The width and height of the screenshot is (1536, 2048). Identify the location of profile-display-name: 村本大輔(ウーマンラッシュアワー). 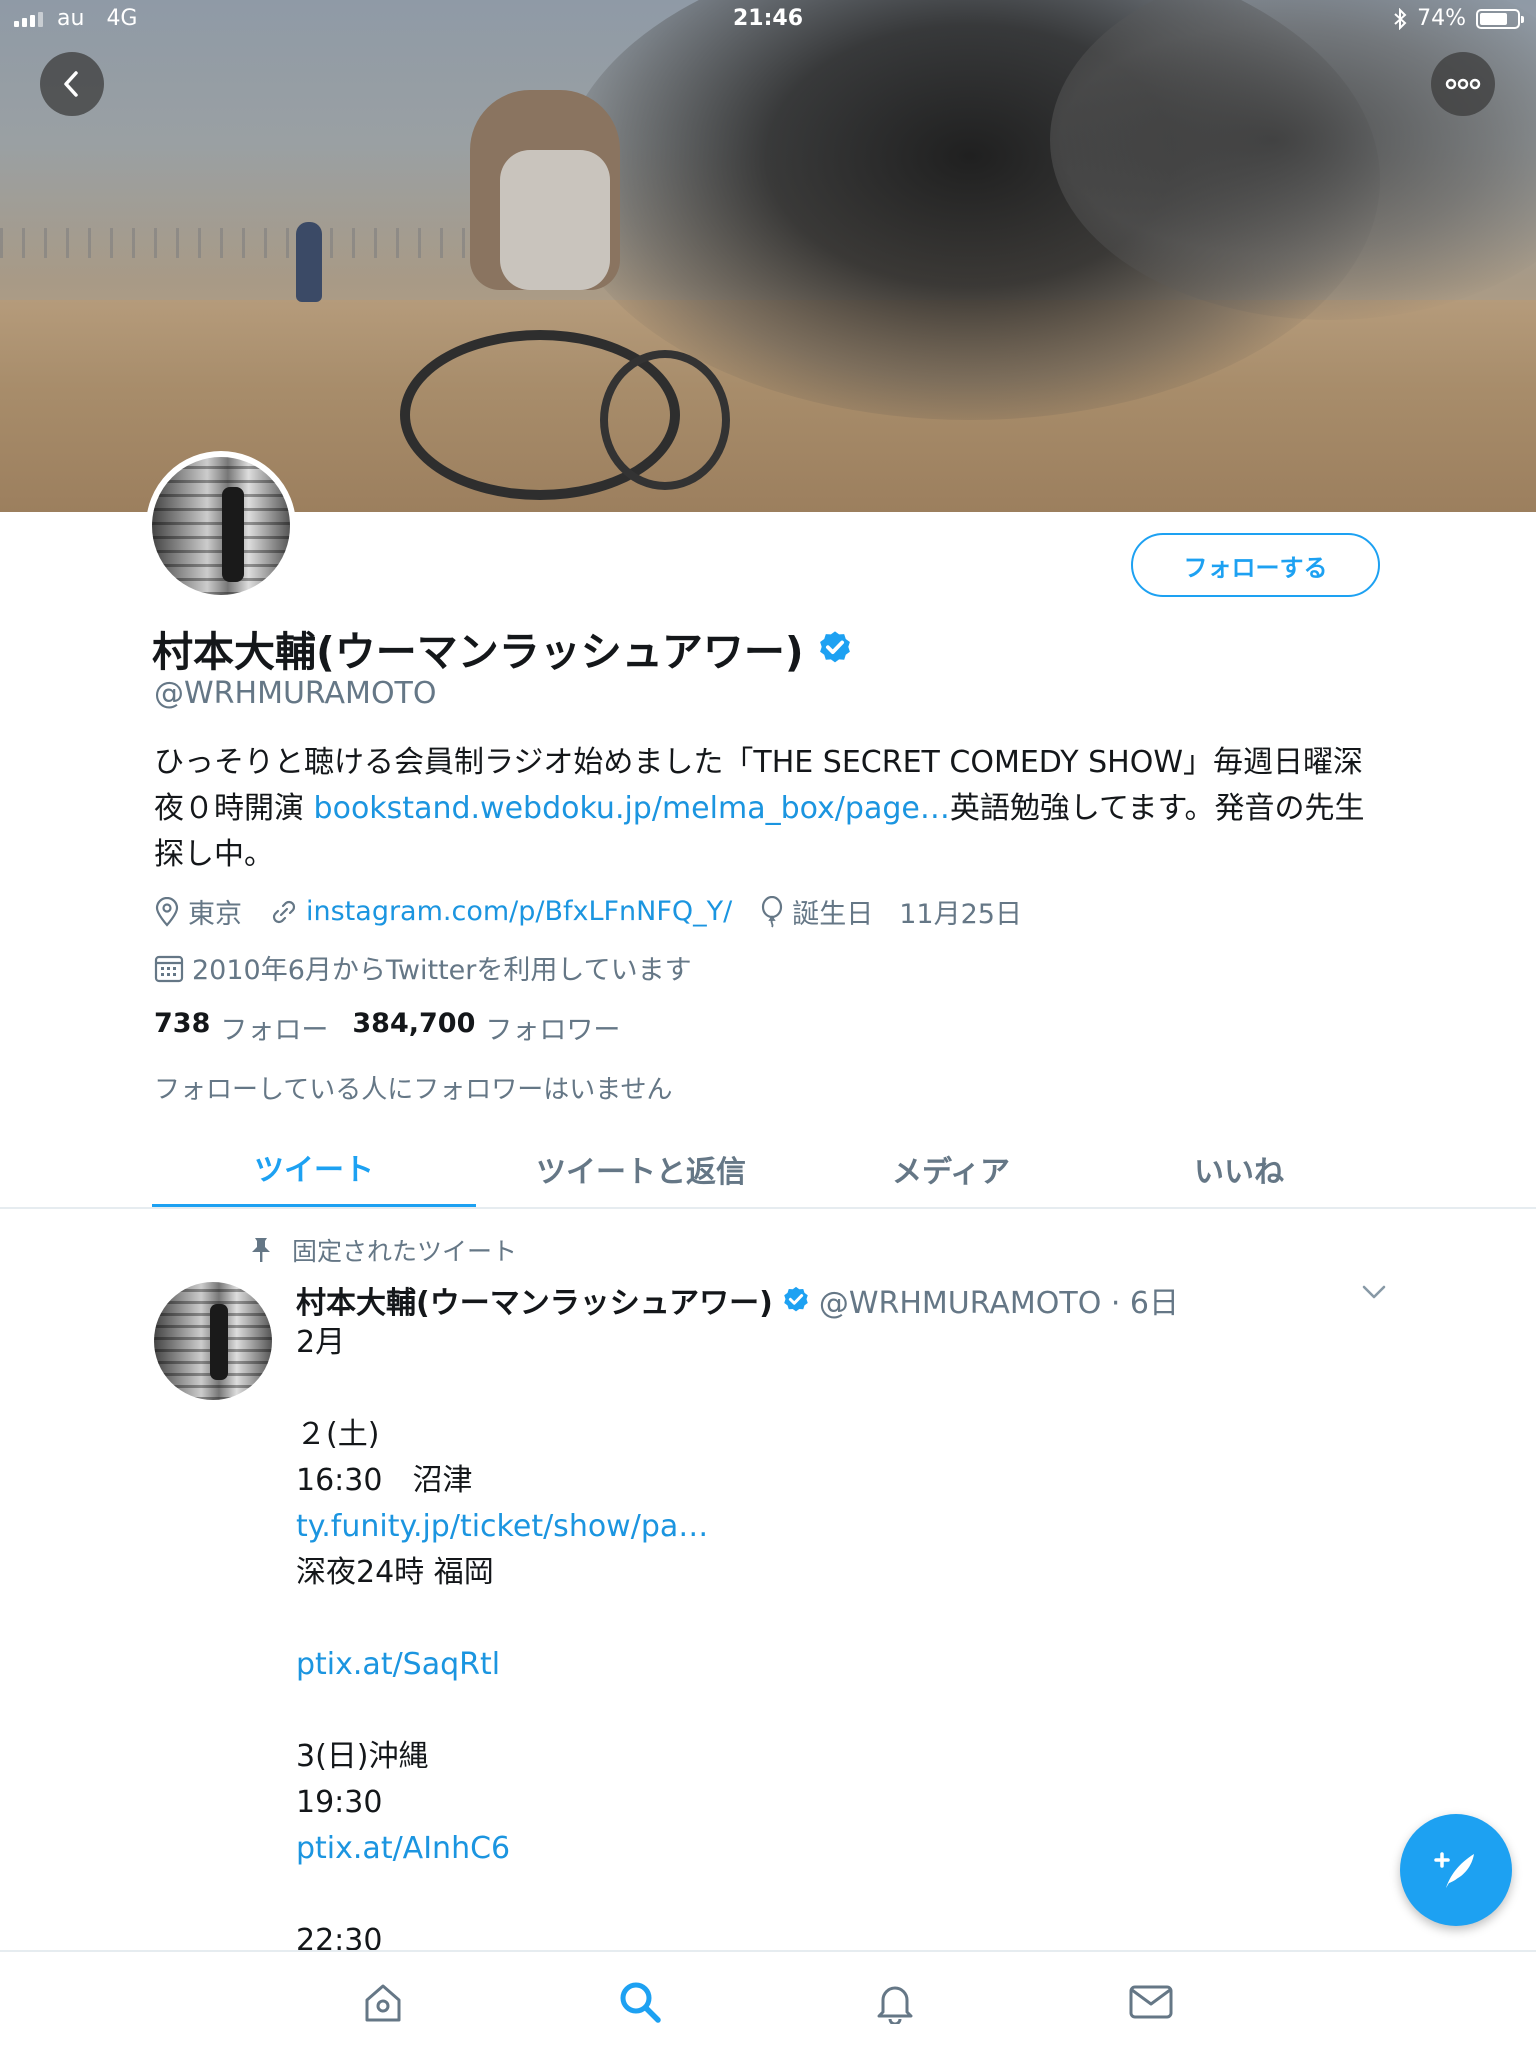
(503, 648).